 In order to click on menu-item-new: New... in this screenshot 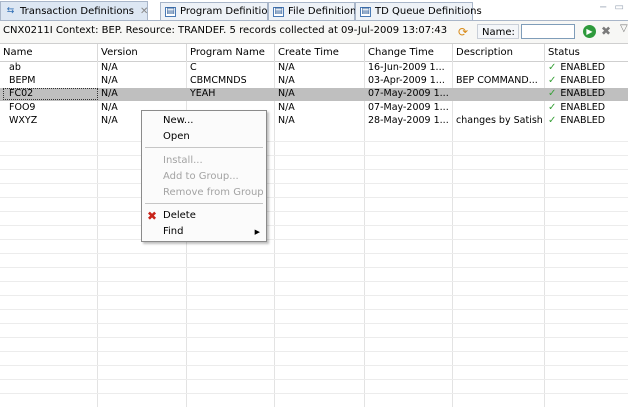, I will do `click(204, 121)`.